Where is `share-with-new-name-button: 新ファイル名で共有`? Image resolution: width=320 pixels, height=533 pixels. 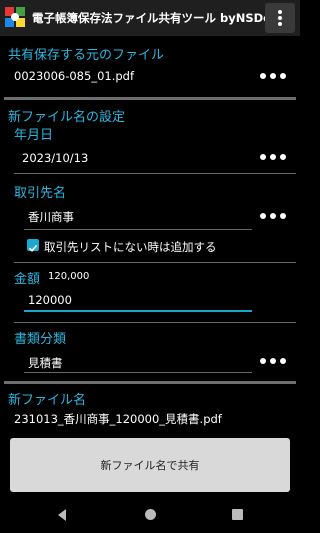 share-with-new-name-button: 新ファイル名で共有 is located at coordinates (150, 465).